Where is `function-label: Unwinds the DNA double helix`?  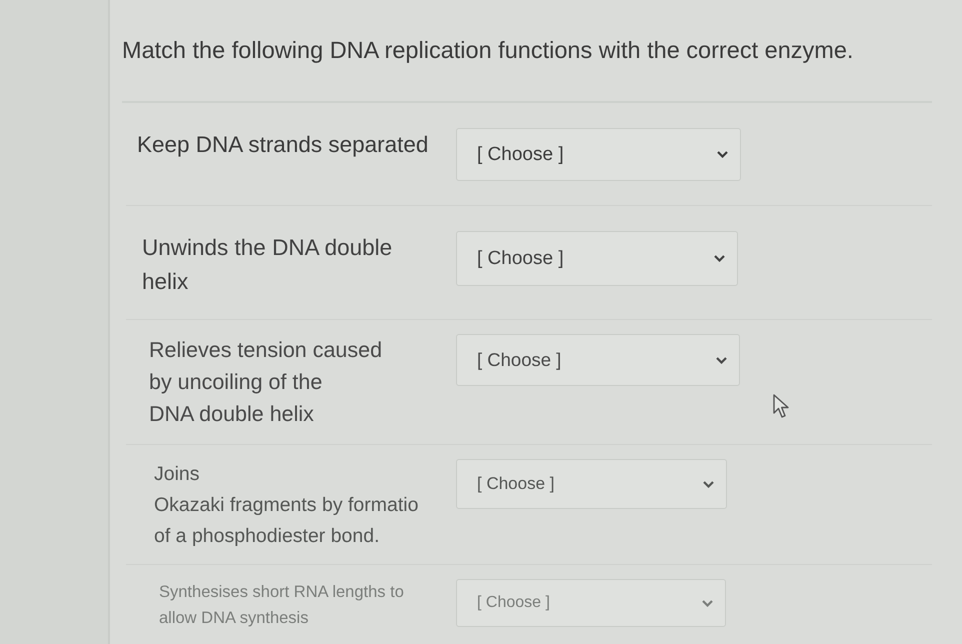 function-label: Unwinds the DNA double helix is located at coordinates (267, 265).